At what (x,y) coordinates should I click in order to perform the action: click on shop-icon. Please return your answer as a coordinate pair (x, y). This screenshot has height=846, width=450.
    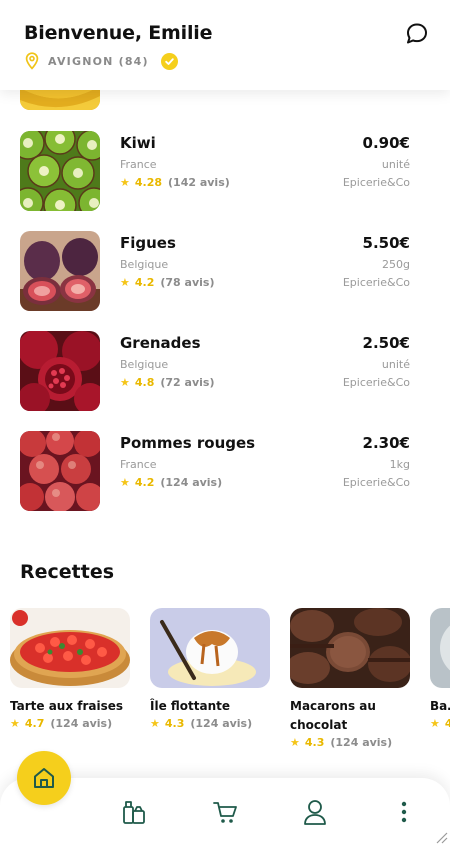
    Looking at the image, I should click on (134, 812).